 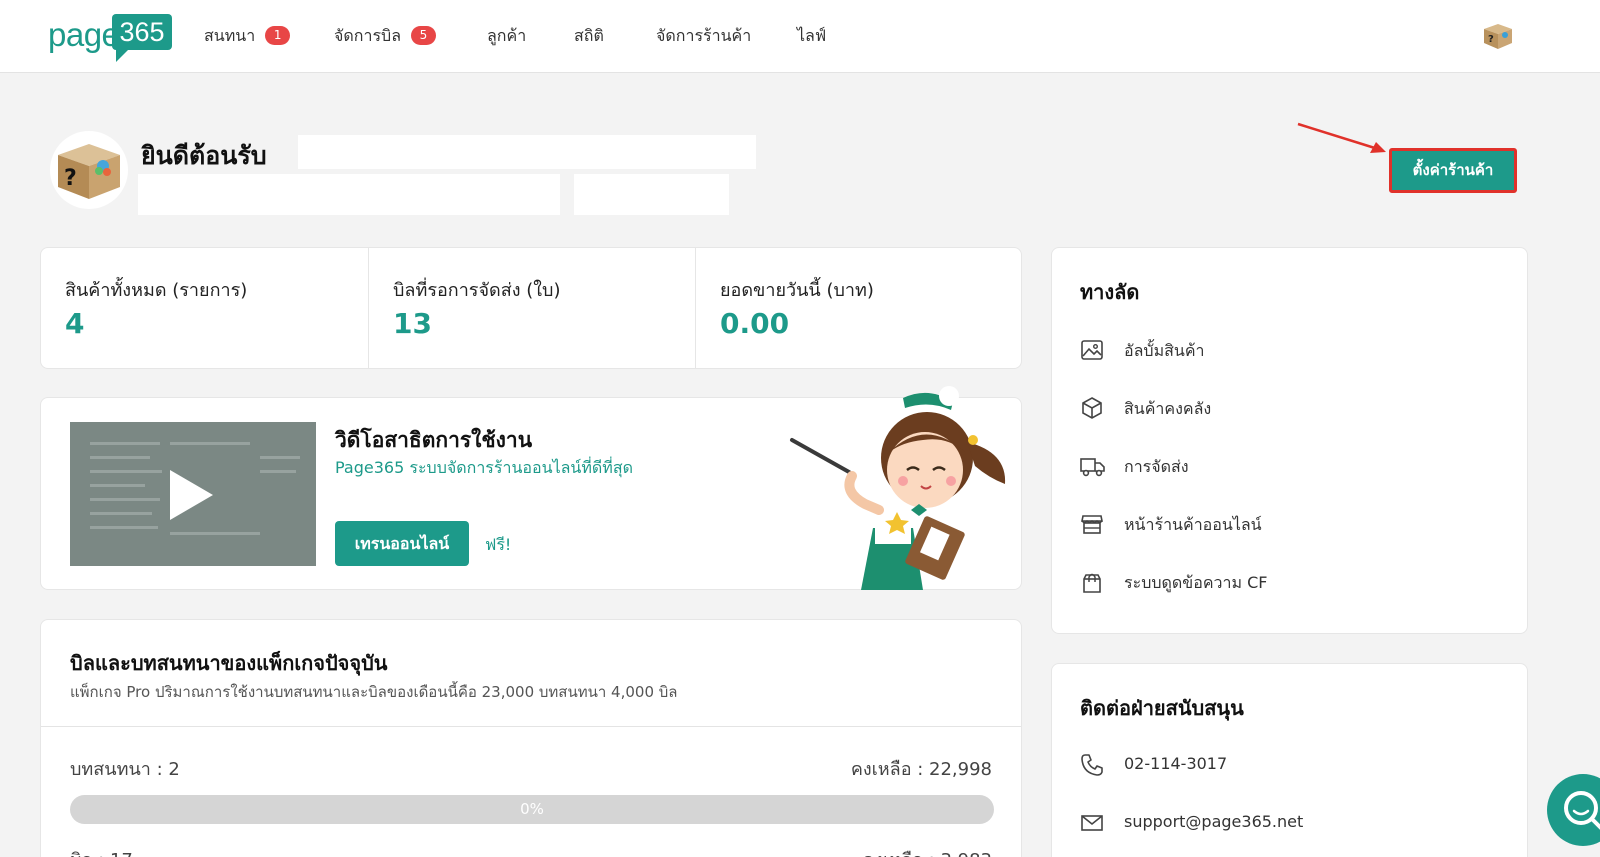 What do you see at coordinates (412, 323) in the screenshot?
I see `stat-value: 13` at bounding box center [412, 323].